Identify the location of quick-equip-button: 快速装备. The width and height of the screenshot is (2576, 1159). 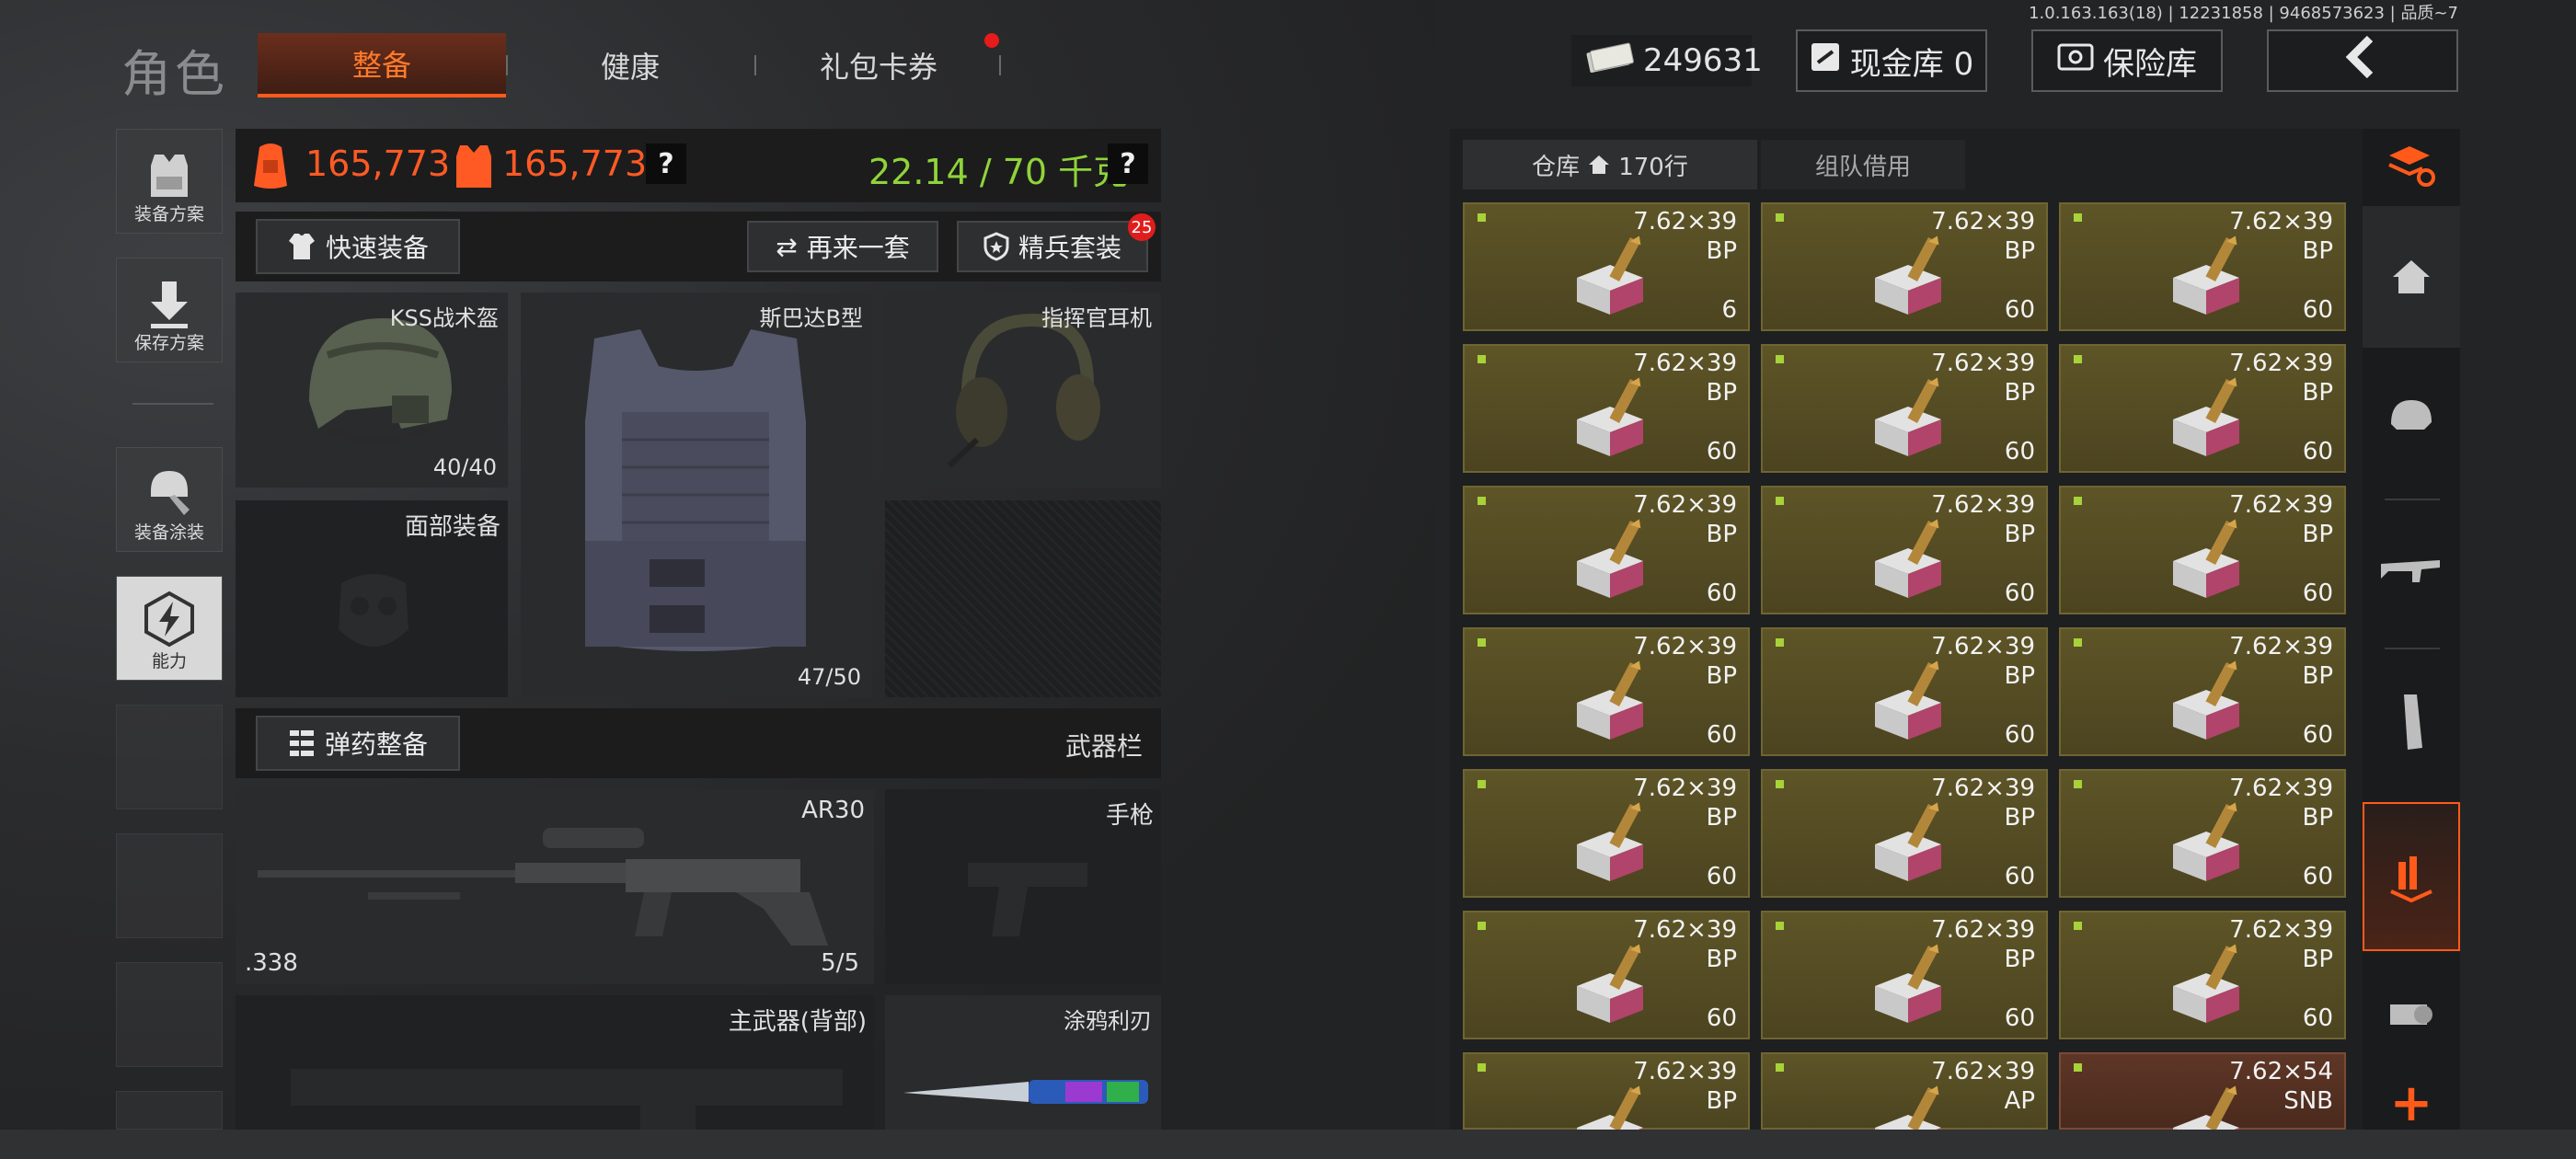
(358, 246).